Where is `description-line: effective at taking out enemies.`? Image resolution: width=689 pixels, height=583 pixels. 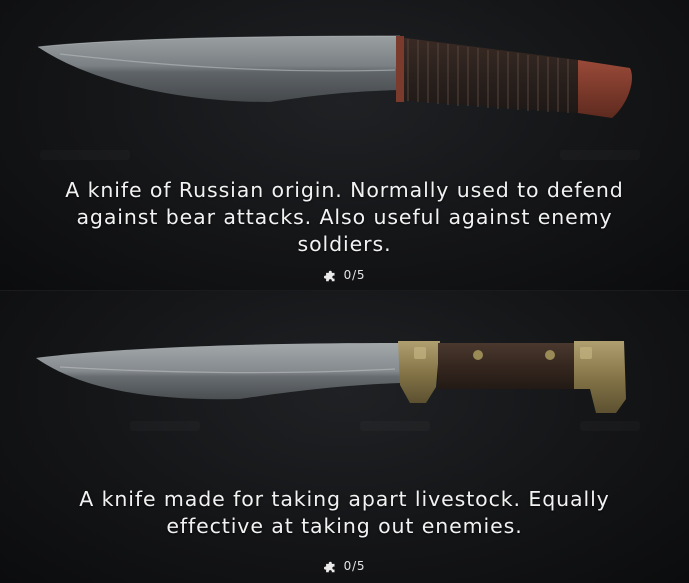 description-line: effective at taking out enemies. is located at coordinates (344, 526).